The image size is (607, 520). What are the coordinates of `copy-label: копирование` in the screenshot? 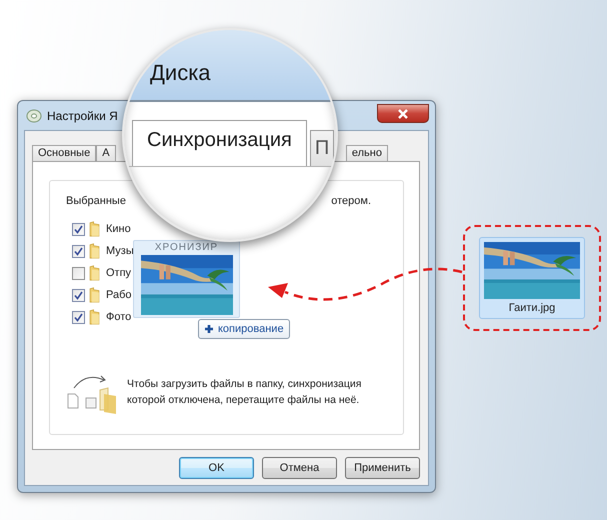 It's located at (251, 329).